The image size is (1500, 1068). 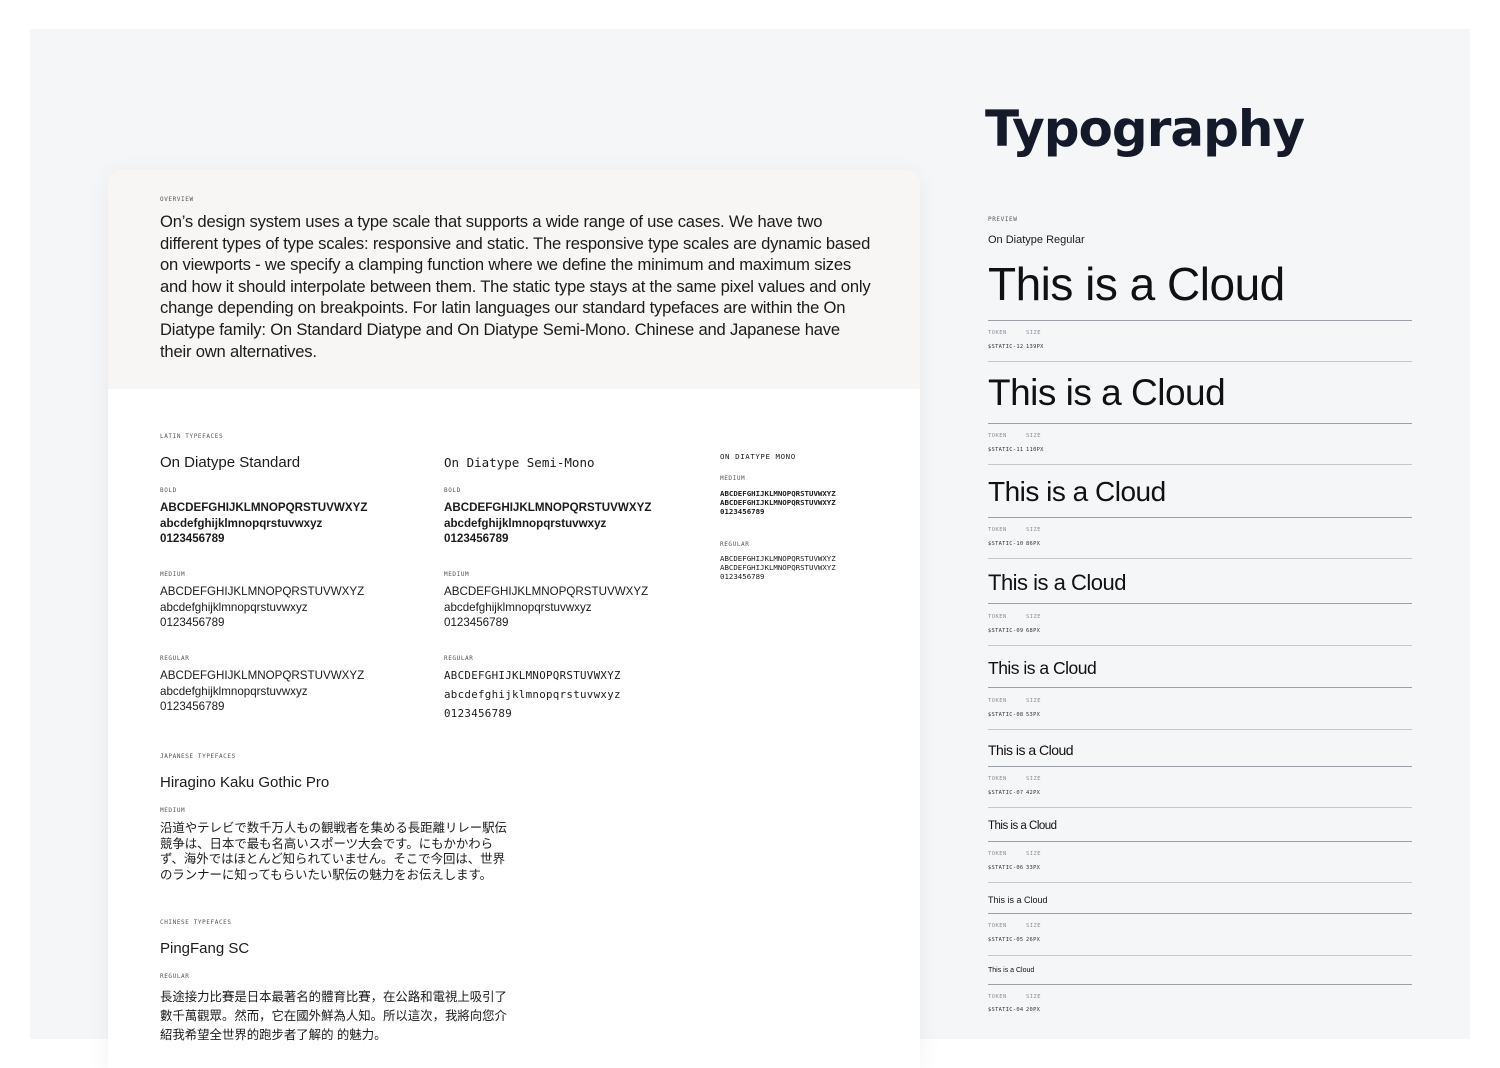 What do you see at coordinates (1006, 793) in the screenshot?
I see `token-value: $STATIC-07` at bounding box center [1006, 793].